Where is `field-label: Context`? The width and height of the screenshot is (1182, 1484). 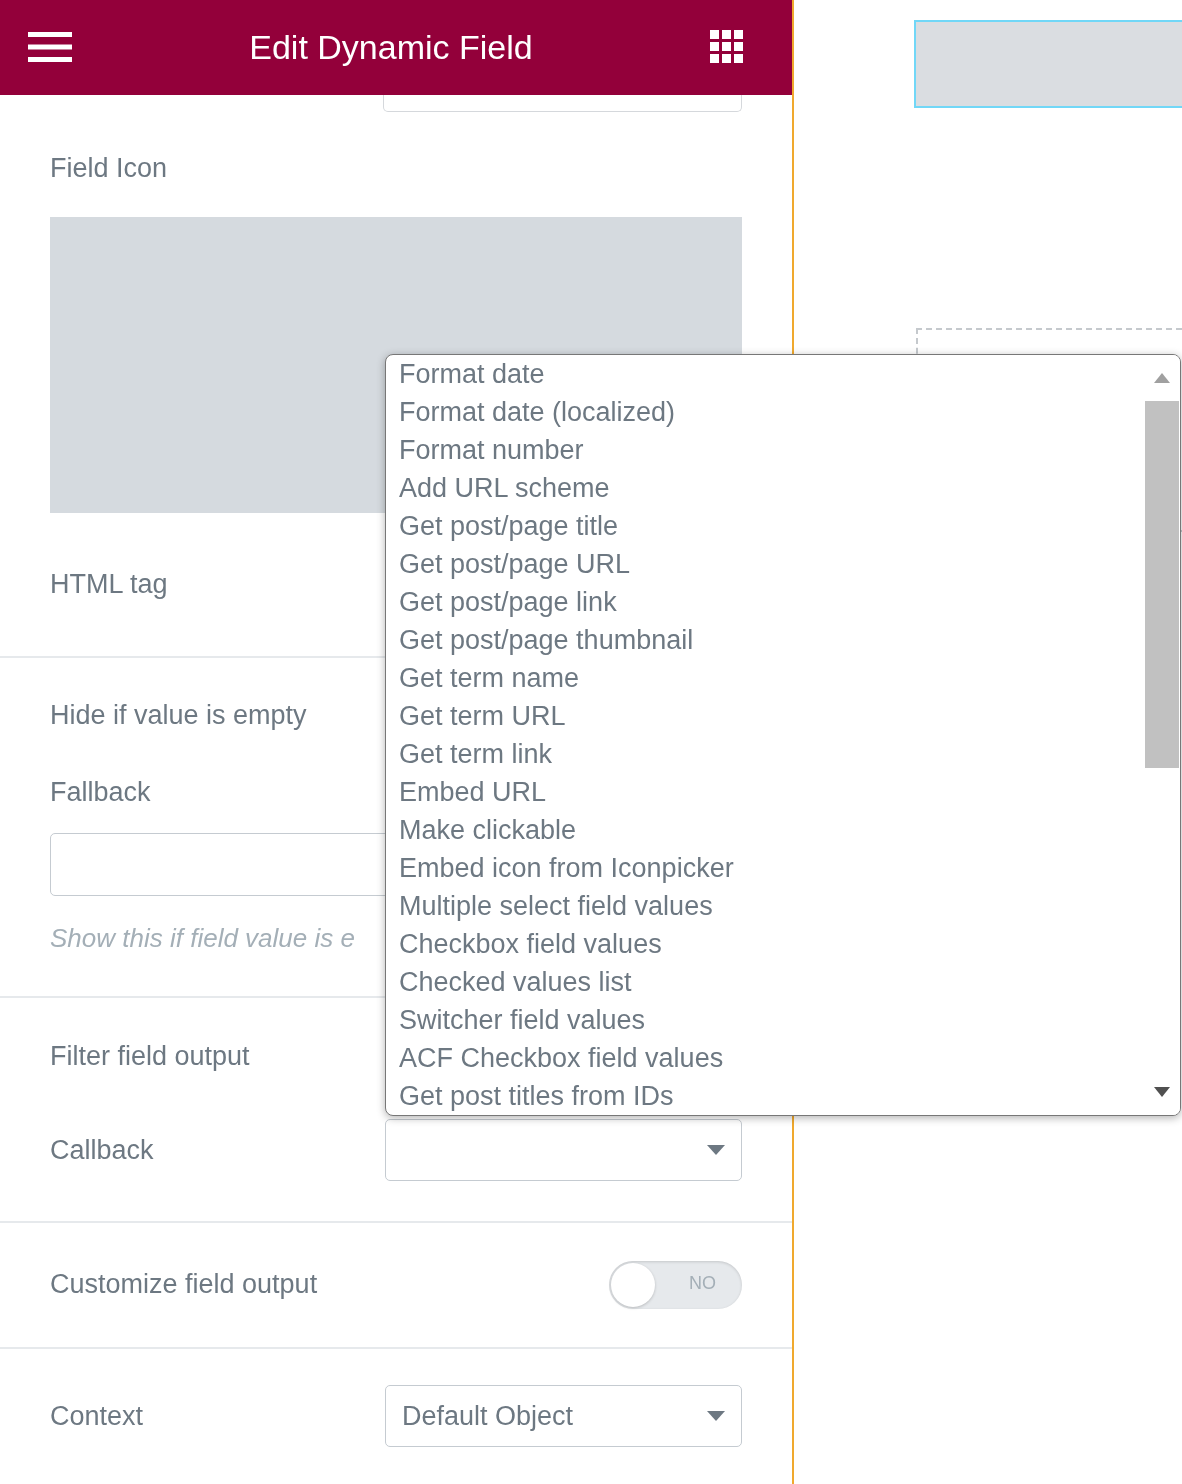
field-label: Context is located at coordinates (97, 1416).